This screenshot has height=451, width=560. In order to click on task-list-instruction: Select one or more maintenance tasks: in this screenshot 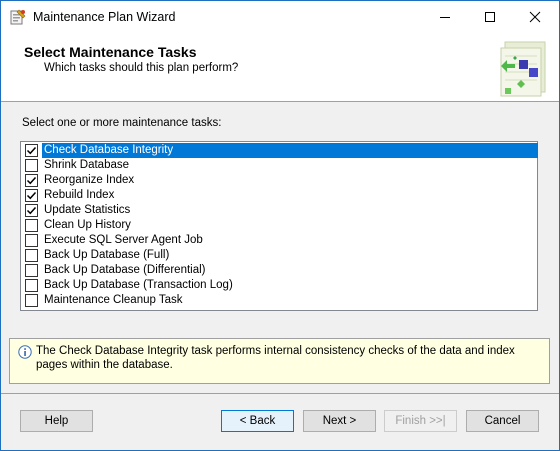, I will do `click(122, 123)`.